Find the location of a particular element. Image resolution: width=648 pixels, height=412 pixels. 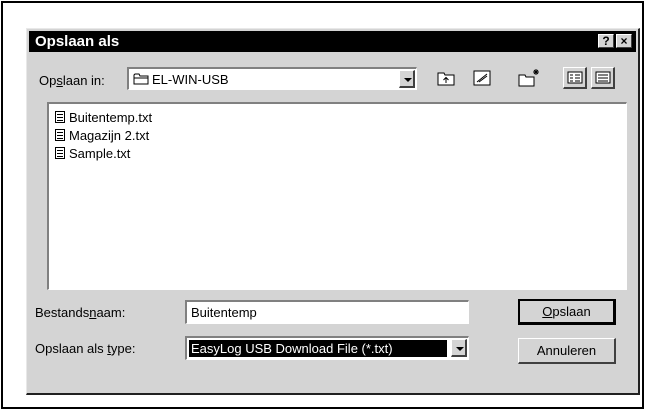

new-folder-button is located at coordinates (528, 78).